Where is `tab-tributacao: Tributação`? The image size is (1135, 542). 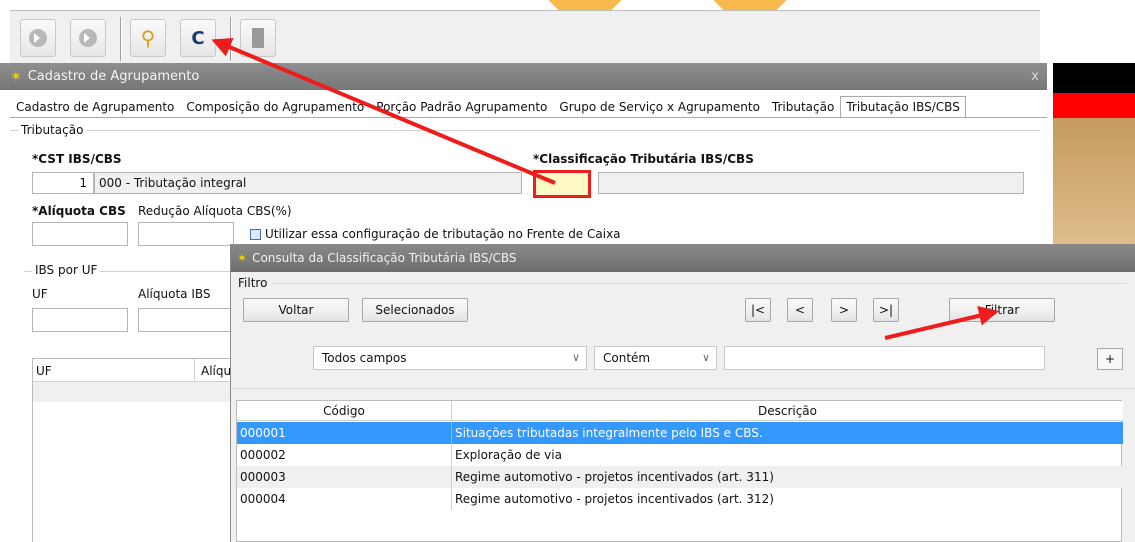
tab-tributacao: Tributação is located at coordinates (803, 107).